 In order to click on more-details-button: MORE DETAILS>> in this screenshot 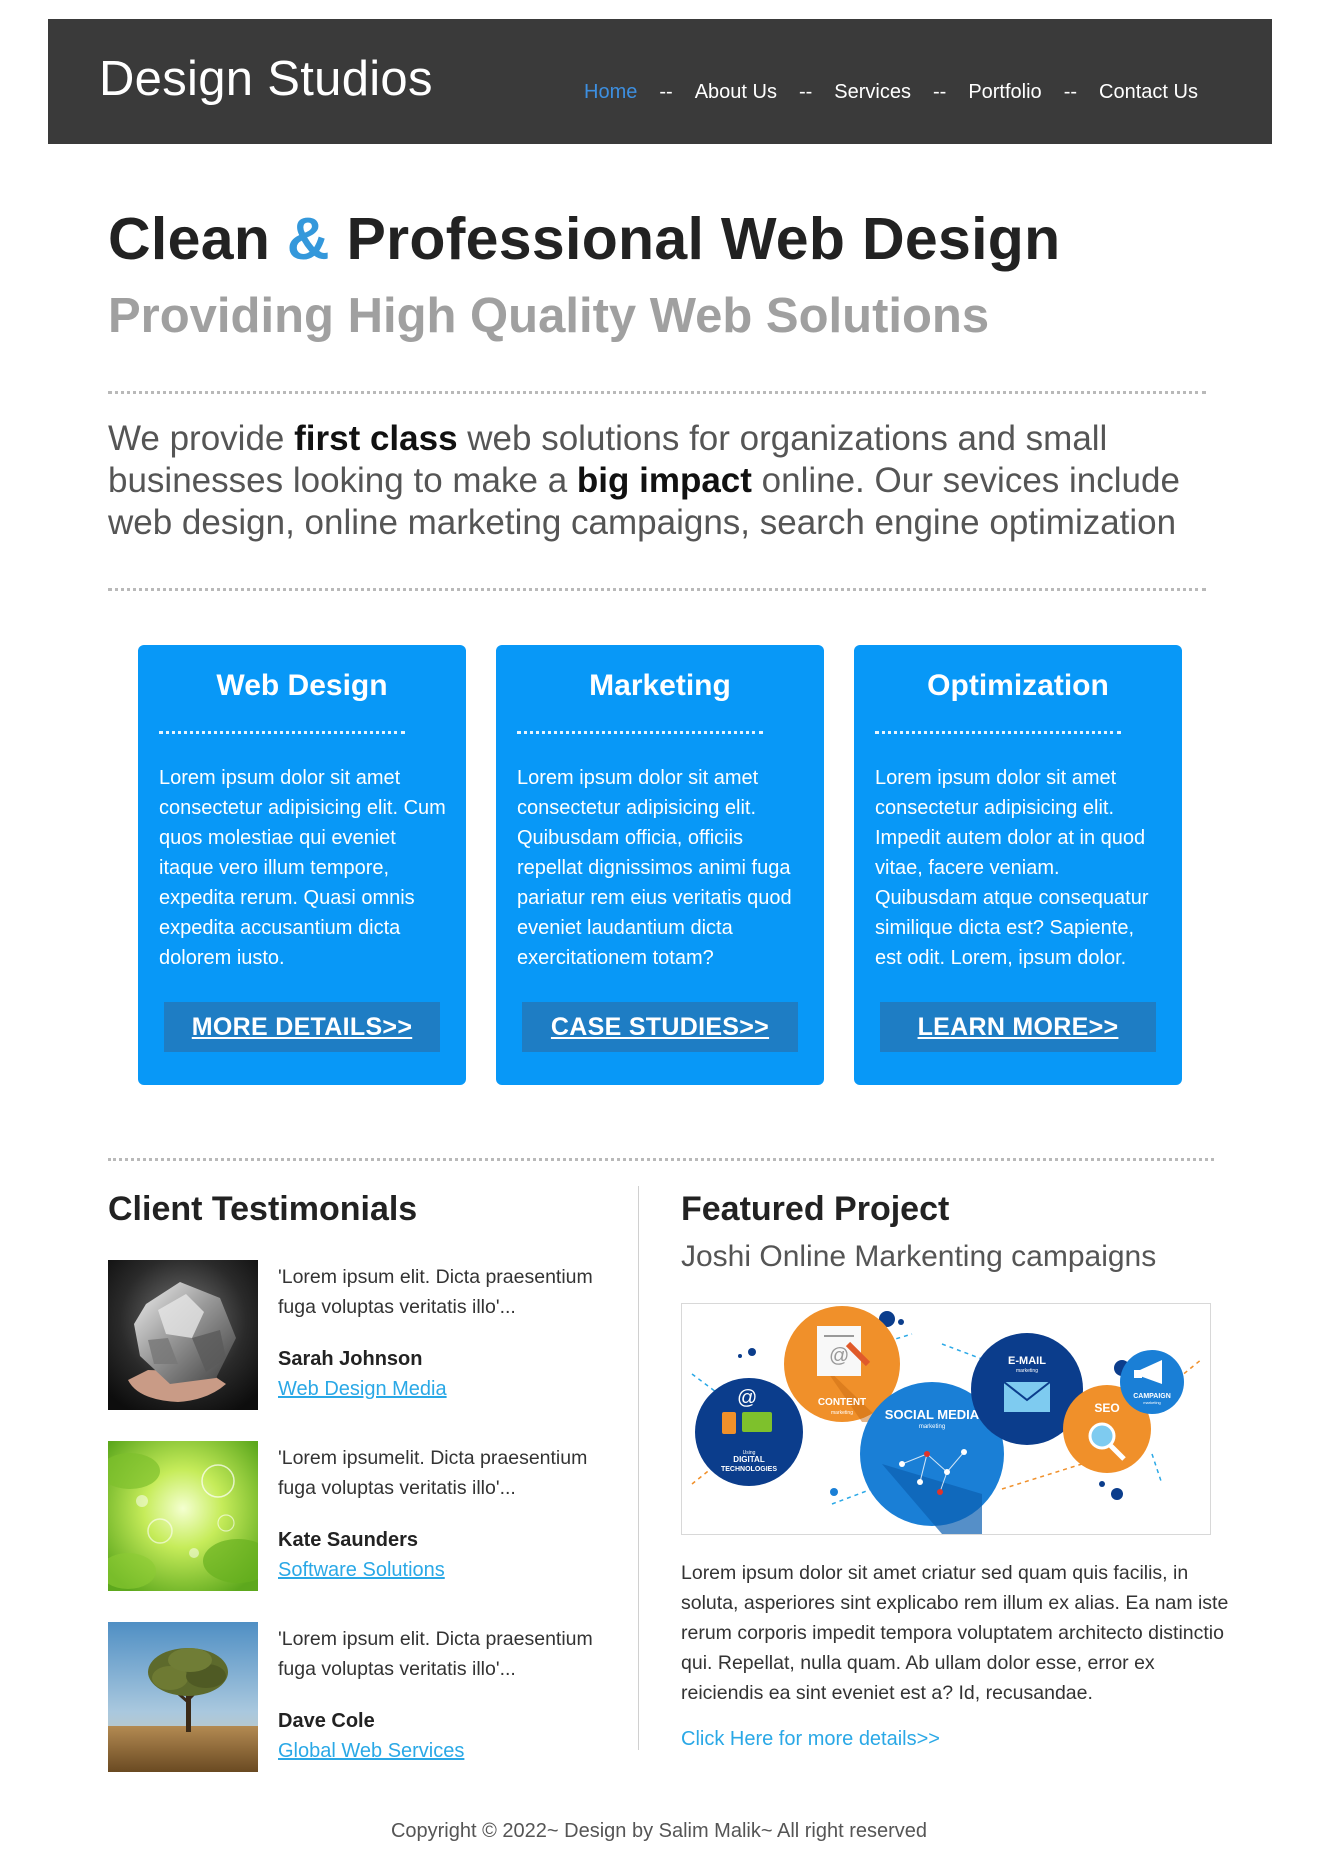, I will do `click(302, 1027)`.